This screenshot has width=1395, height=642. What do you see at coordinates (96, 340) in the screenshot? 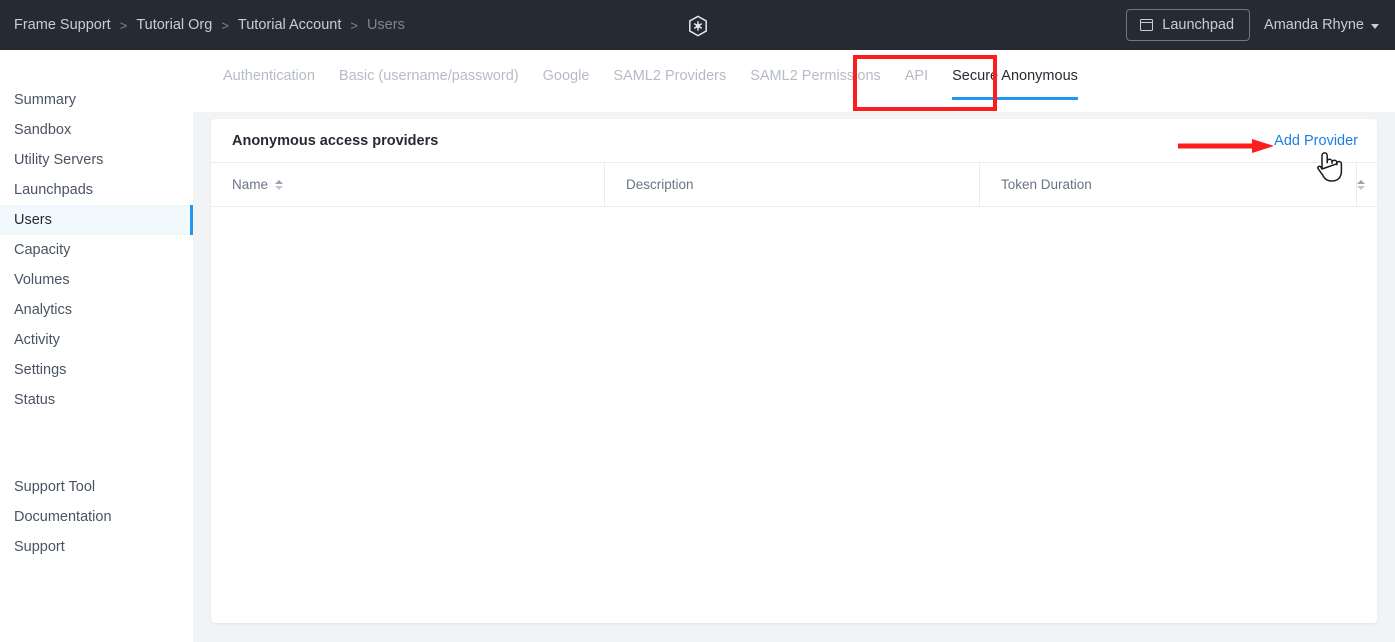
I see `sidebar-item-activity: Activity` at bounding box center [96, 340].